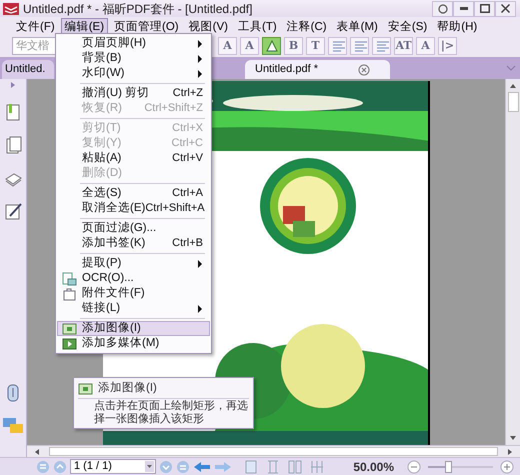 The height and width of the screenshot is (475, 520). I want to click on menu-item: 剪切(T) Ctrl+X, so click(142, 128).